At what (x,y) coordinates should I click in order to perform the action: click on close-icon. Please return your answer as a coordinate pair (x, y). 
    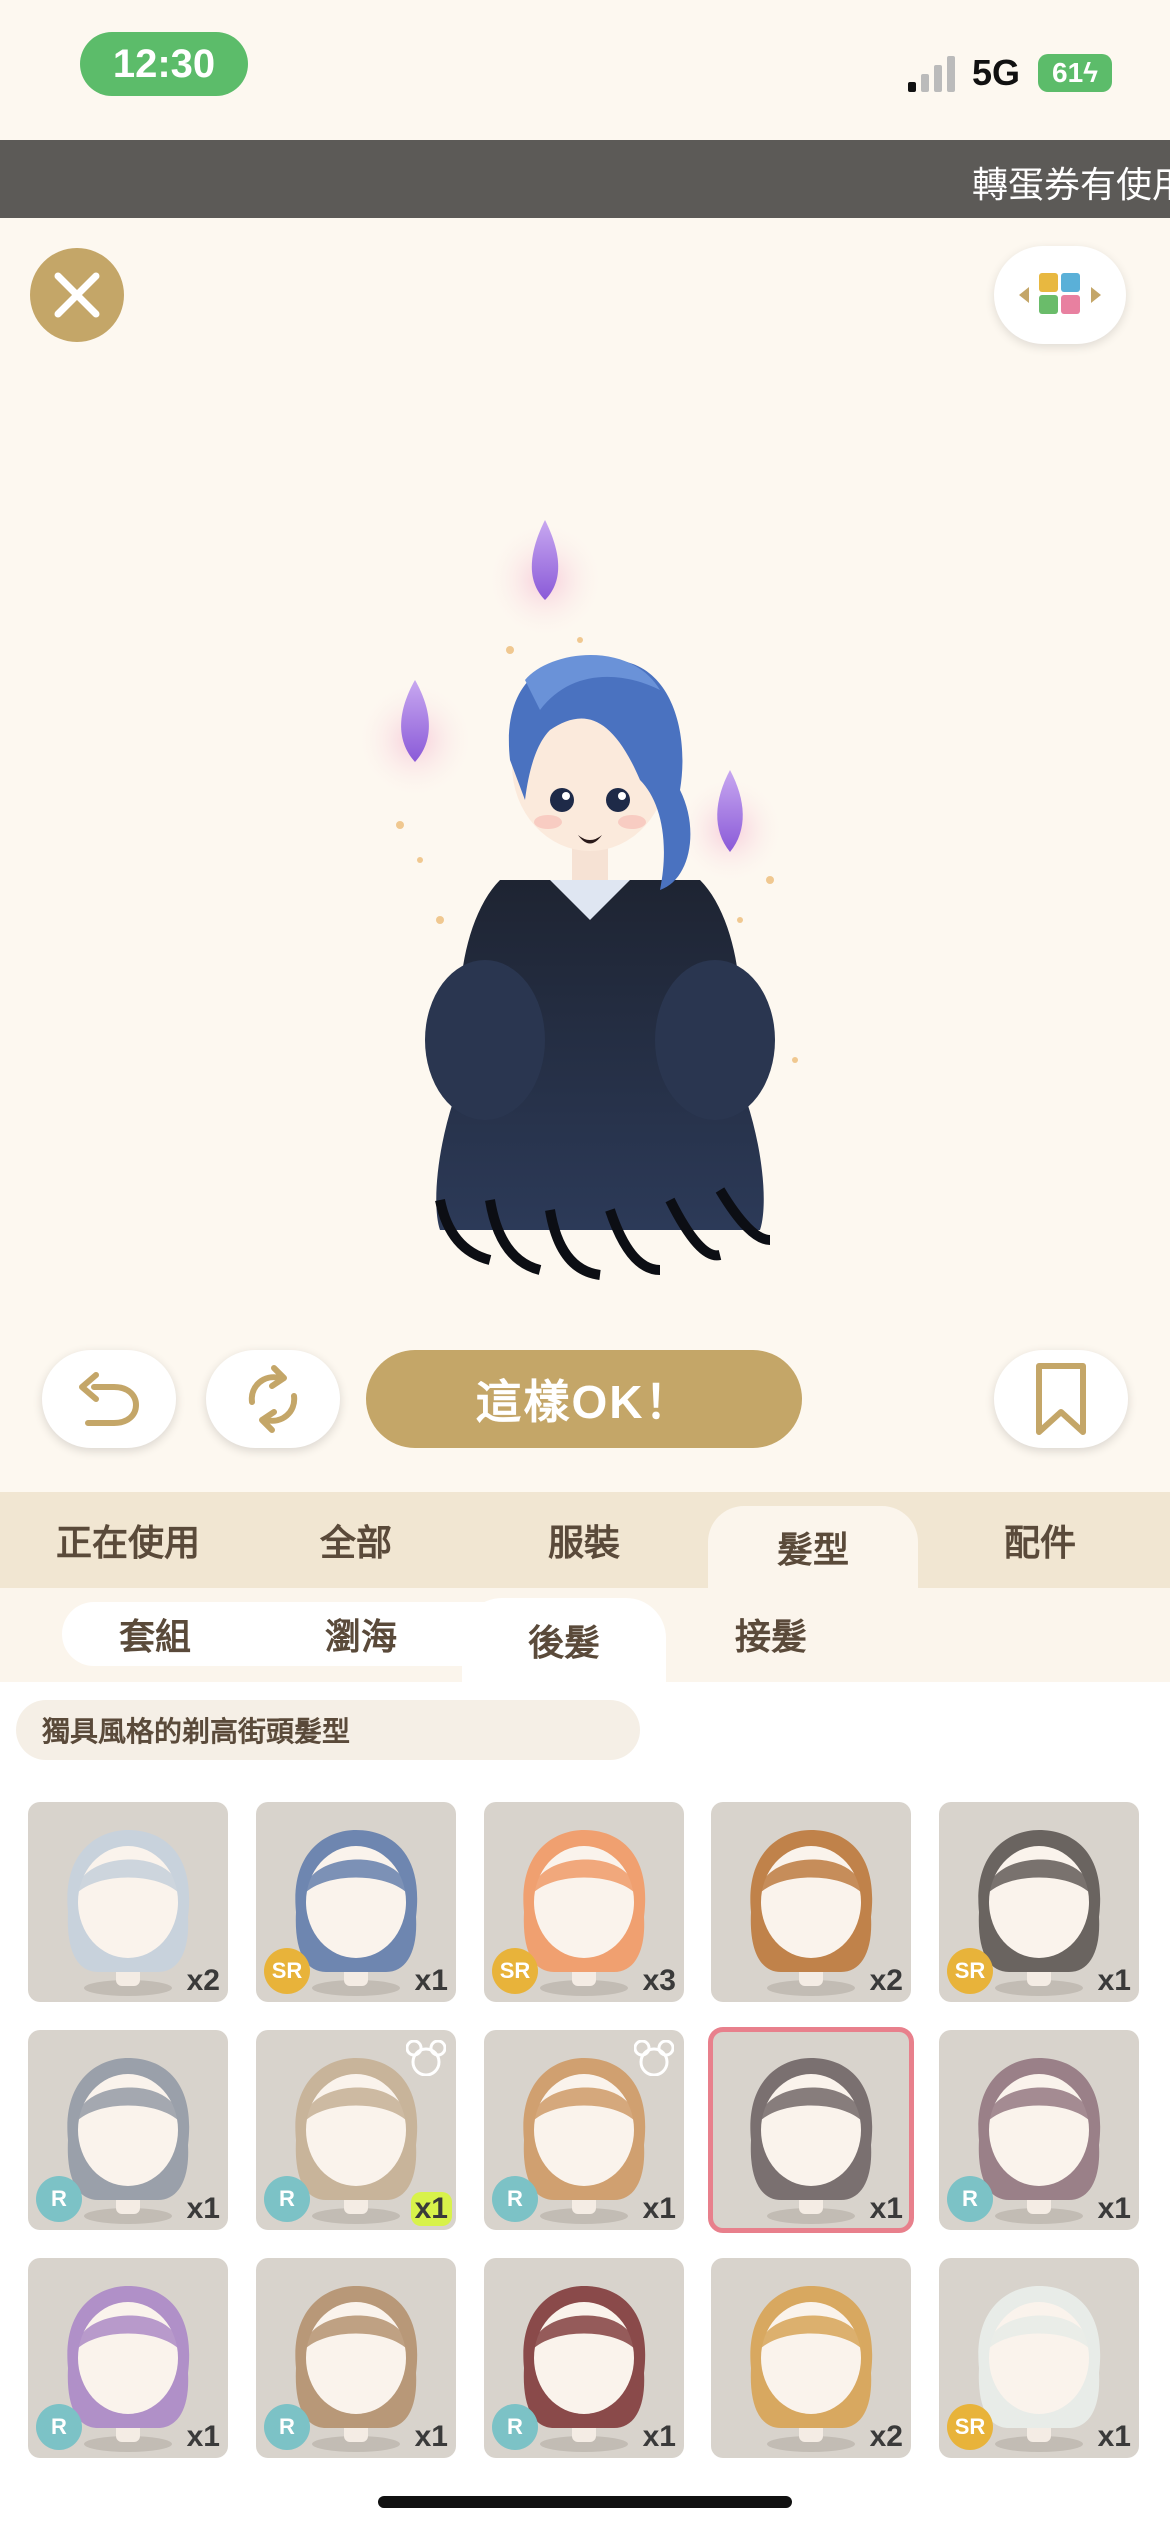
    Looking at the image, I should click on (77, 295).